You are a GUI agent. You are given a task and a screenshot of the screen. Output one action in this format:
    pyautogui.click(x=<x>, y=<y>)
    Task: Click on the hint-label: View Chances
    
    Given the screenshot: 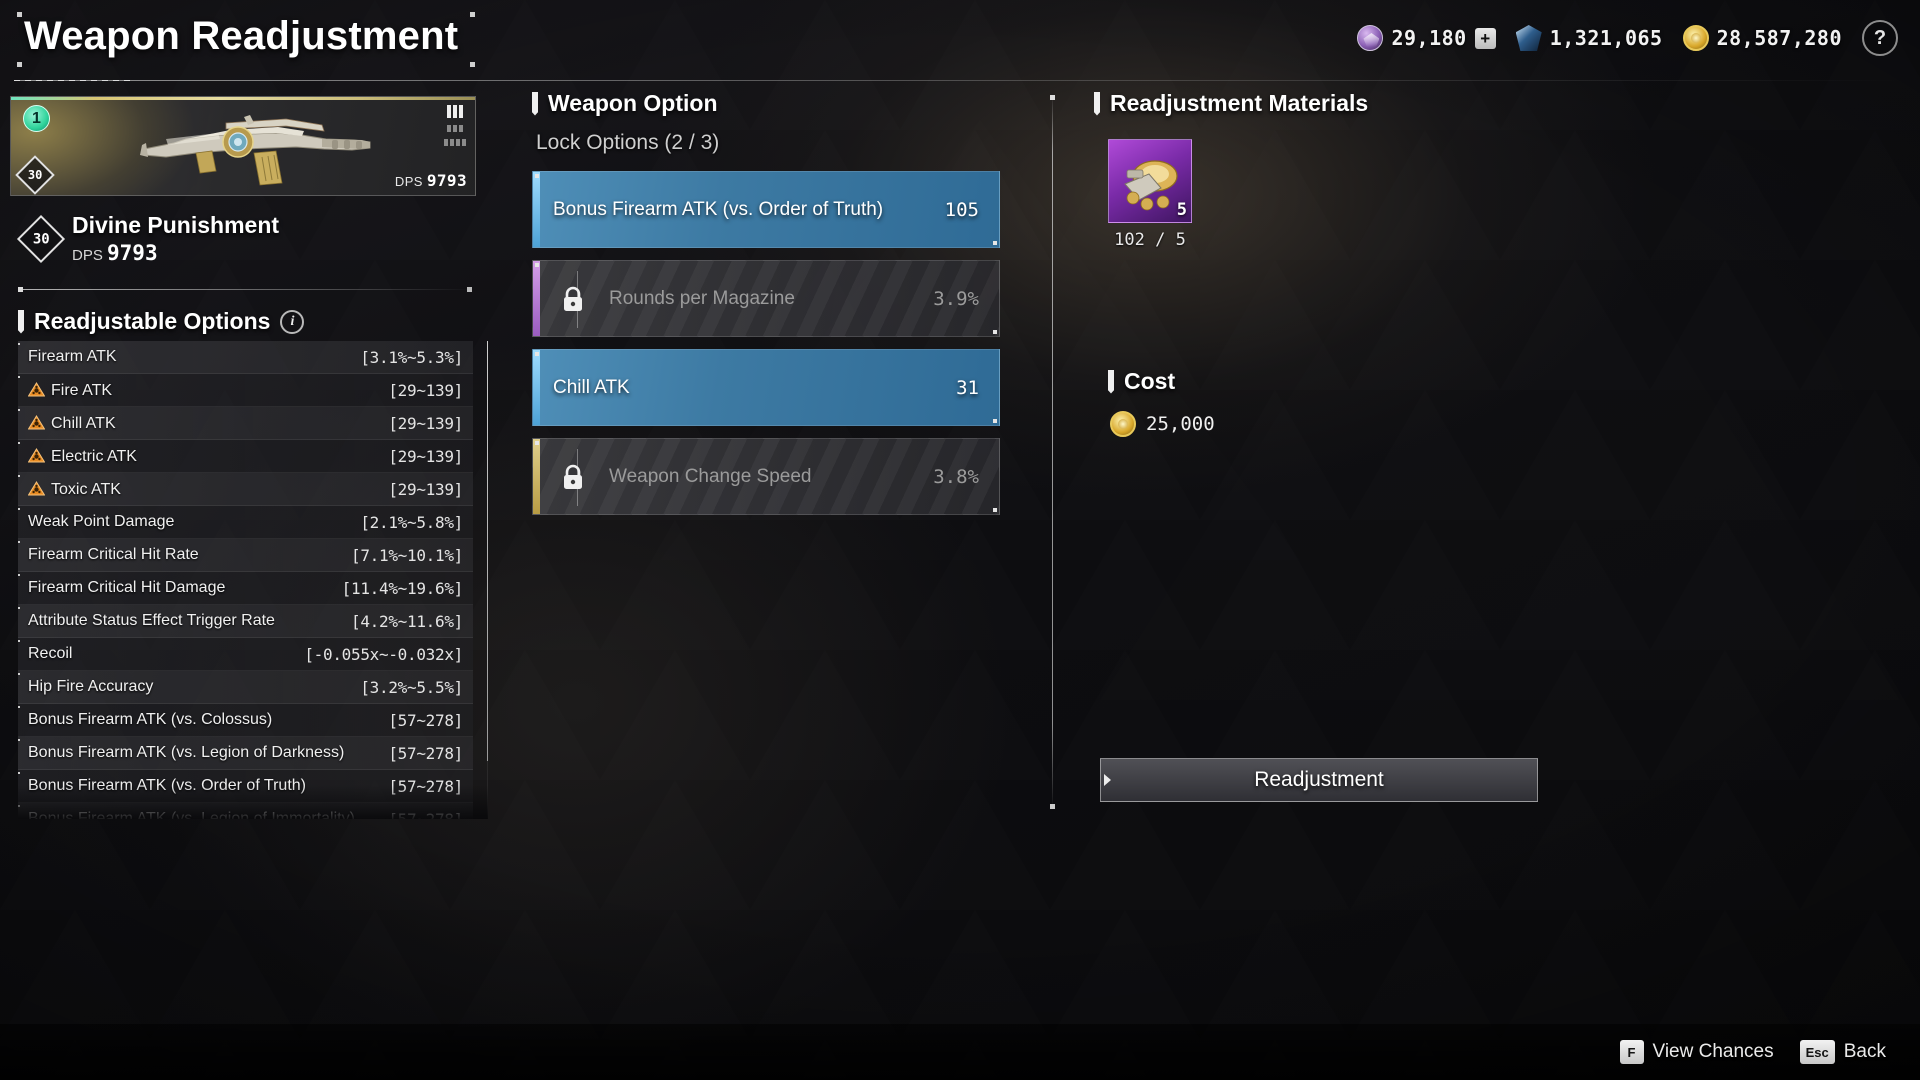 What is the action you would take?
    pyautogui.click(x=1713, y=1051)
    